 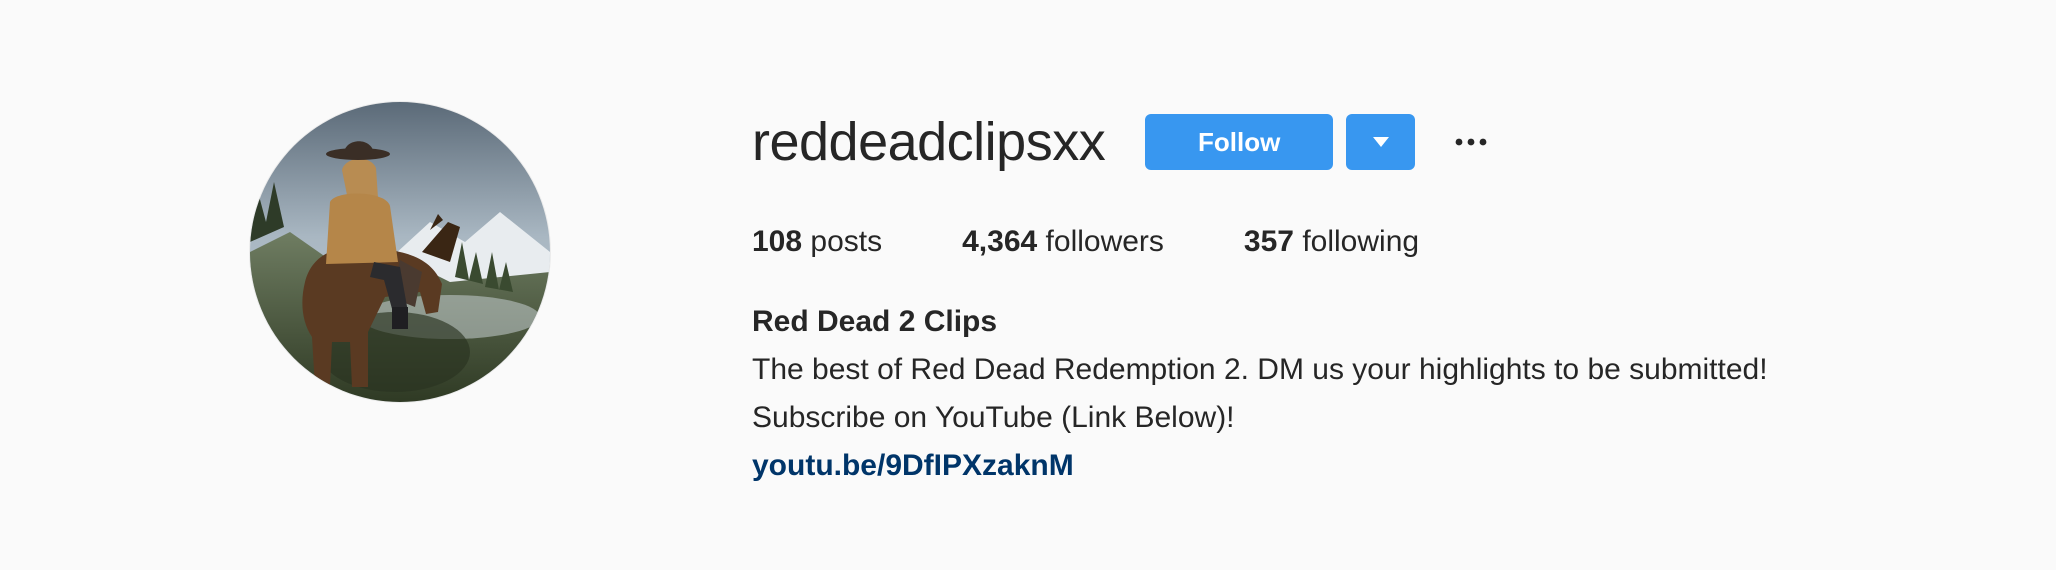 What do you see at coordinates (1000, 241) in the screenshot?
I see `followers-count: 4,364` at bounding box center [1000, 241].